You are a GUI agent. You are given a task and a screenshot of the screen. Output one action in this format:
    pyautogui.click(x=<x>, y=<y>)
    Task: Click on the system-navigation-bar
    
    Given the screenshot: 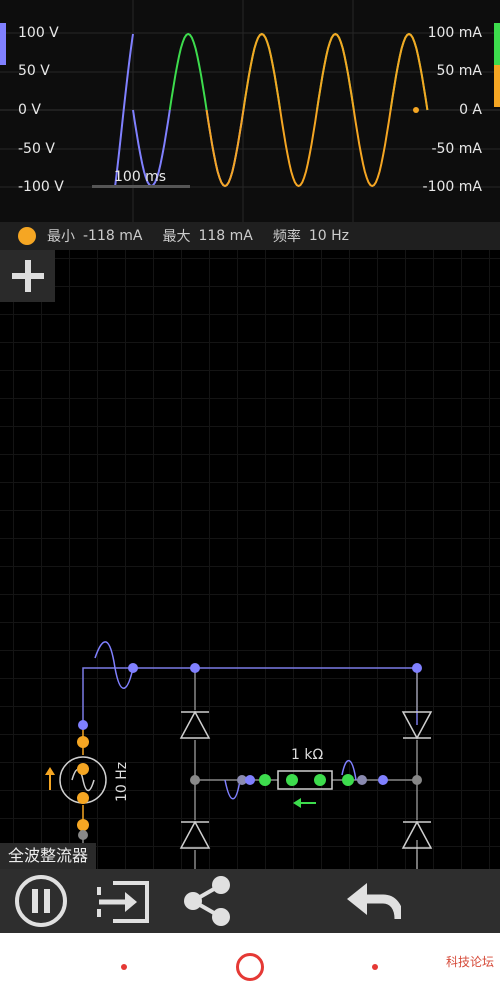 What is the action you would take?
    pyautogui.click(x=250, y=966)
    